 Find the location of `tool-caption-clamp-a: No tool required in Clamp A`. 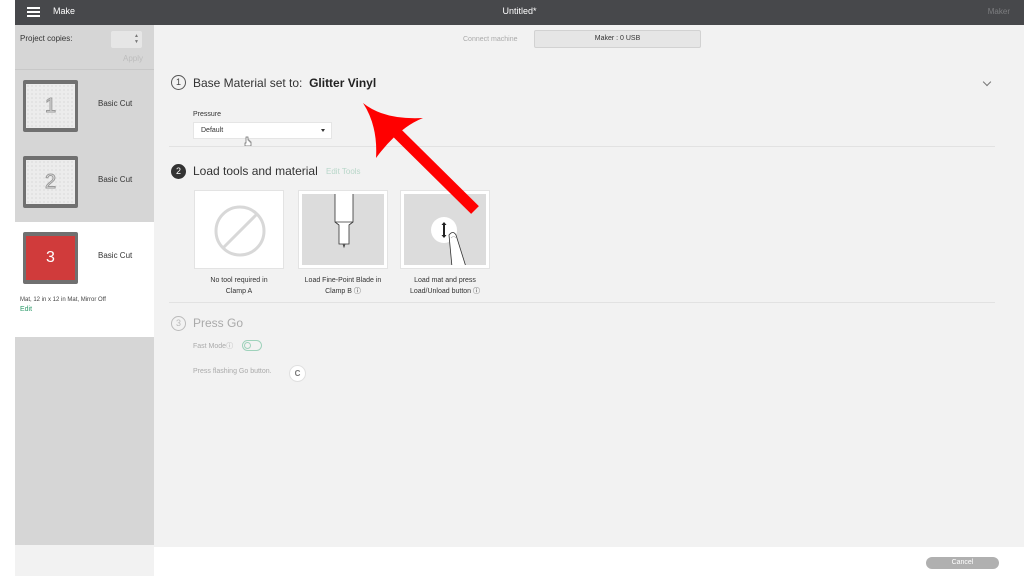

tool-caption-clamp-a: No tool required in Clamp A is located at coordinates (239, 286).